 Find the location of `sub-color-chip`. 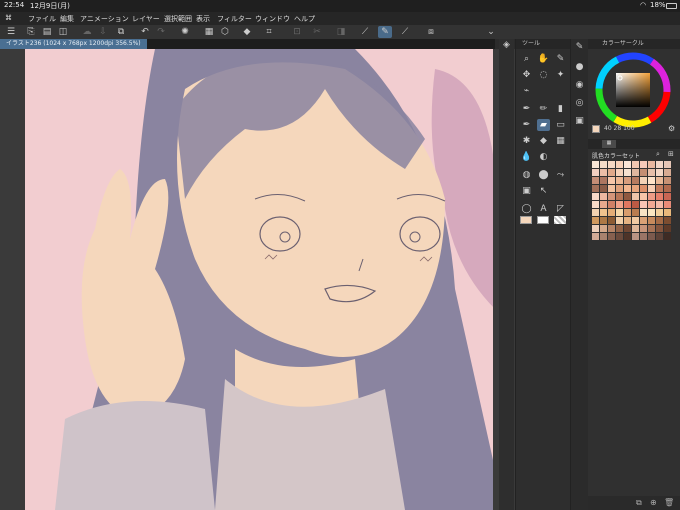

sub-color-chip is located at coordinates (543, 220).